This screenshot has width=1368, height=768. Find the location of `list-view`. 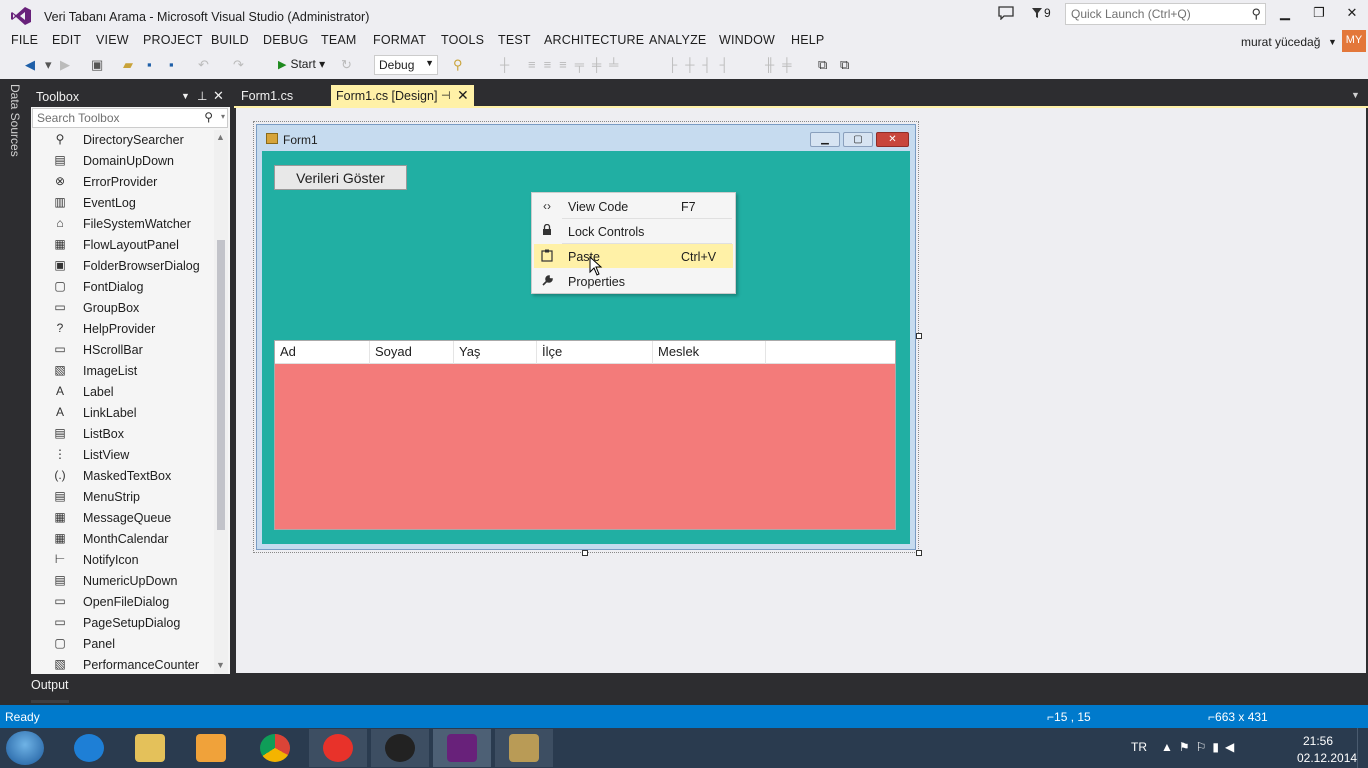

list-view is located at coordinates (585, 435).